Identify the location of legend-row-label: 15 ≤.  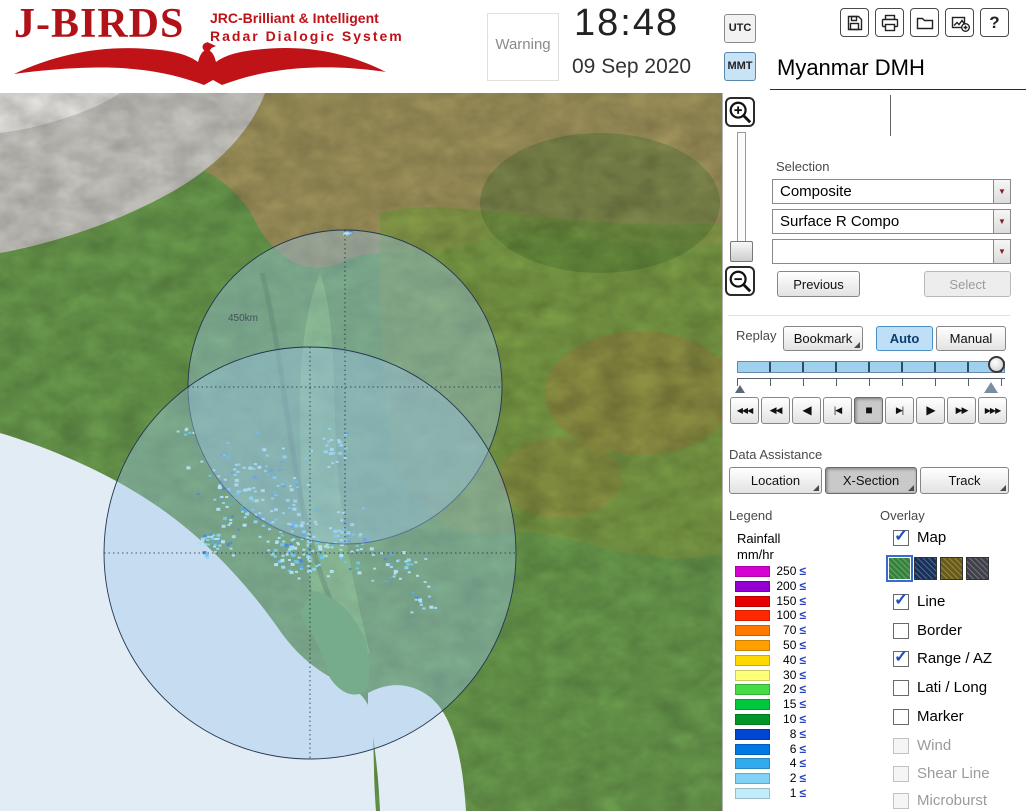
(790, 704).